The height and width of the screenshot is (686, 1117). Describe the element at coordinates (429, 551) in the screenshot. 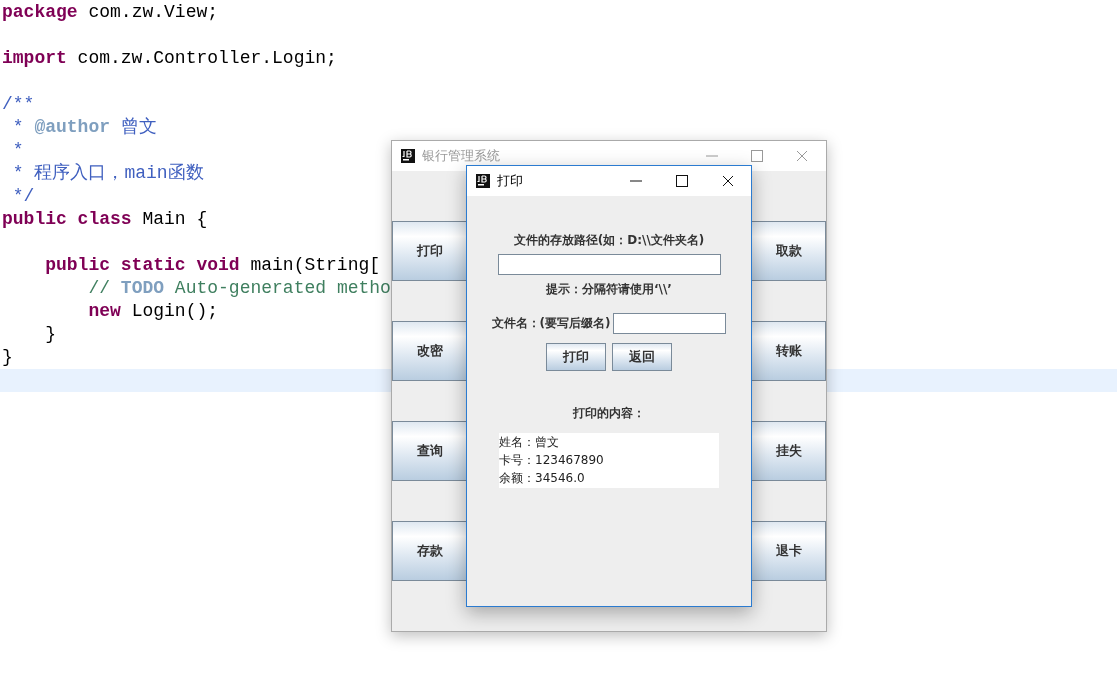

I see `menu-button: 存款` at that location.